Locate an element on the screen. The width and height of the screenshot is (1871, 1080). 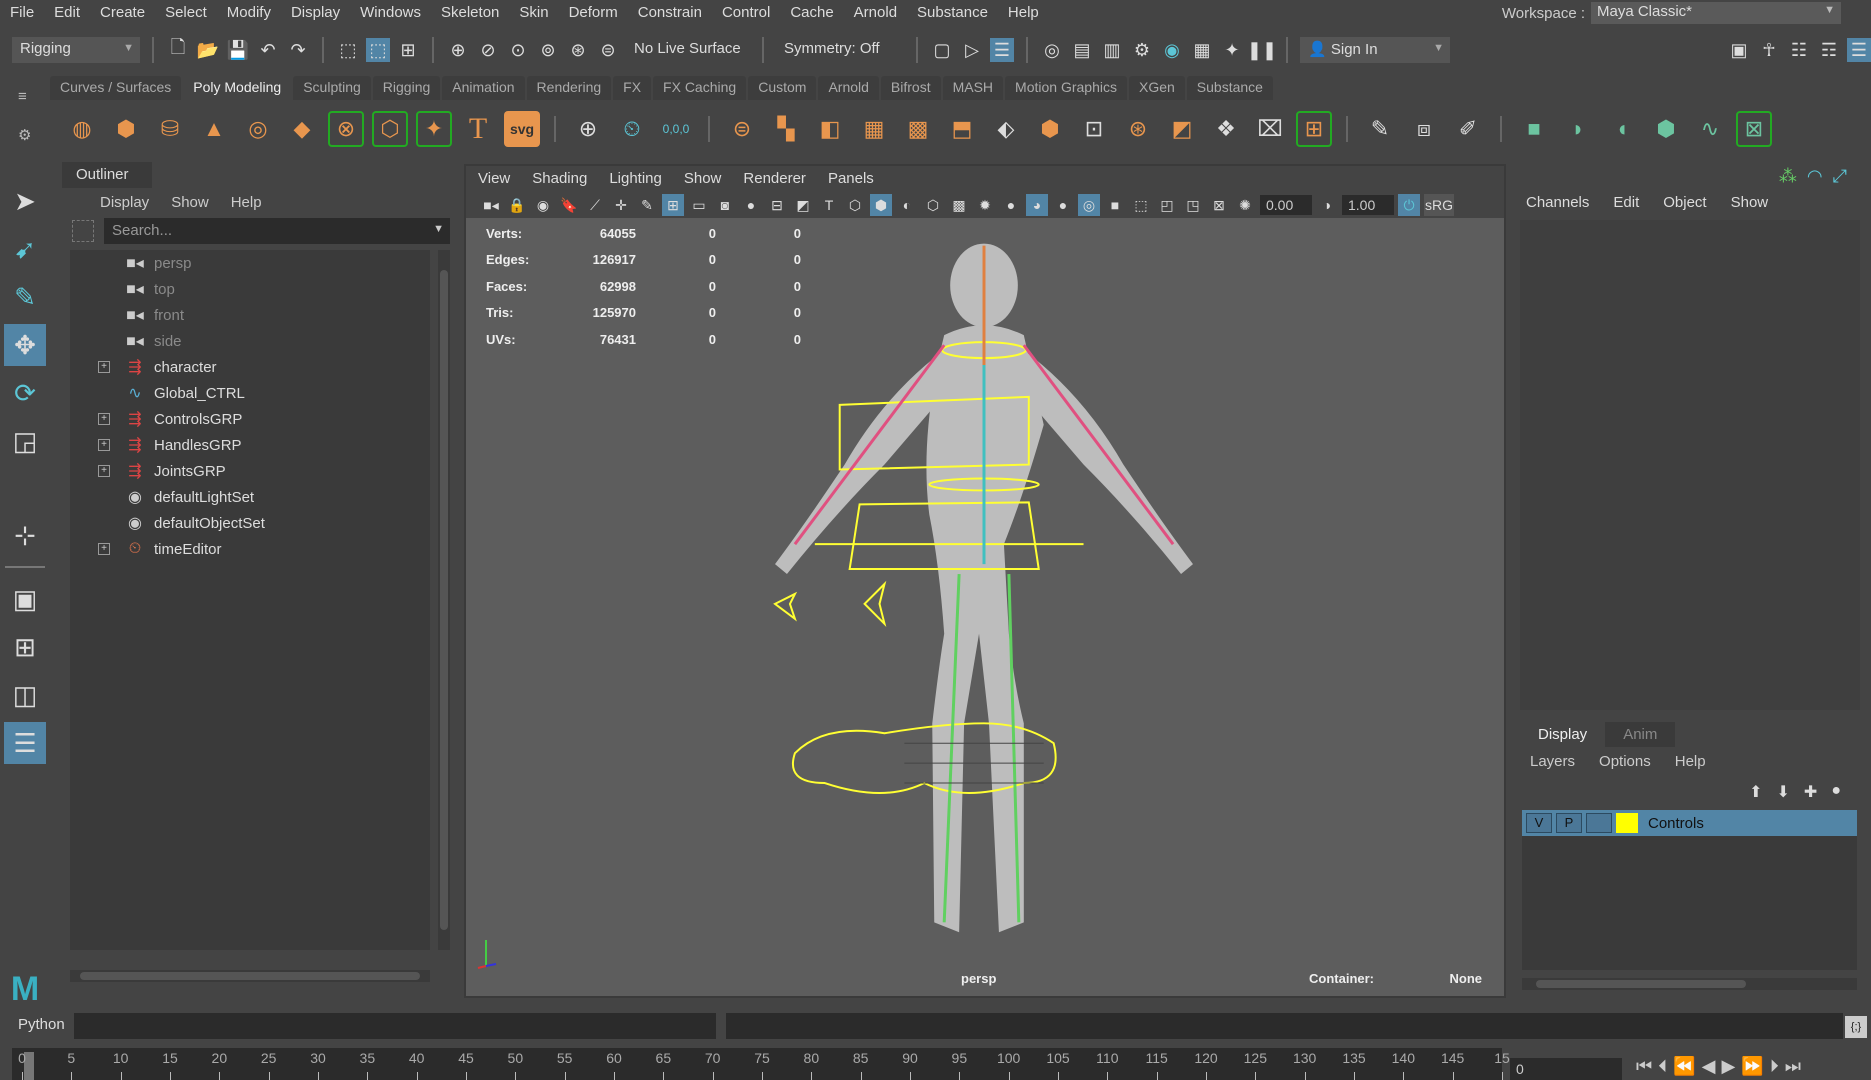
xray-components-icon: ⊠ is located at coordinates (1219, 205).